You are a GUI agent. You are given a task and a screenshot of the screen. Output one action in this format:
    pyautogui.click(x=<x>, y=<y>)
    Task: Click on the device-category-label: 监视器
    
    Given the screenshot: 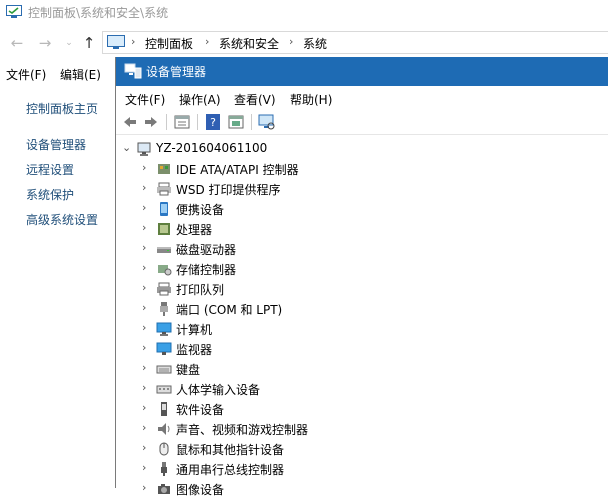 What is the action you would take?
    pyautogui.click(x=194, y=350)
    